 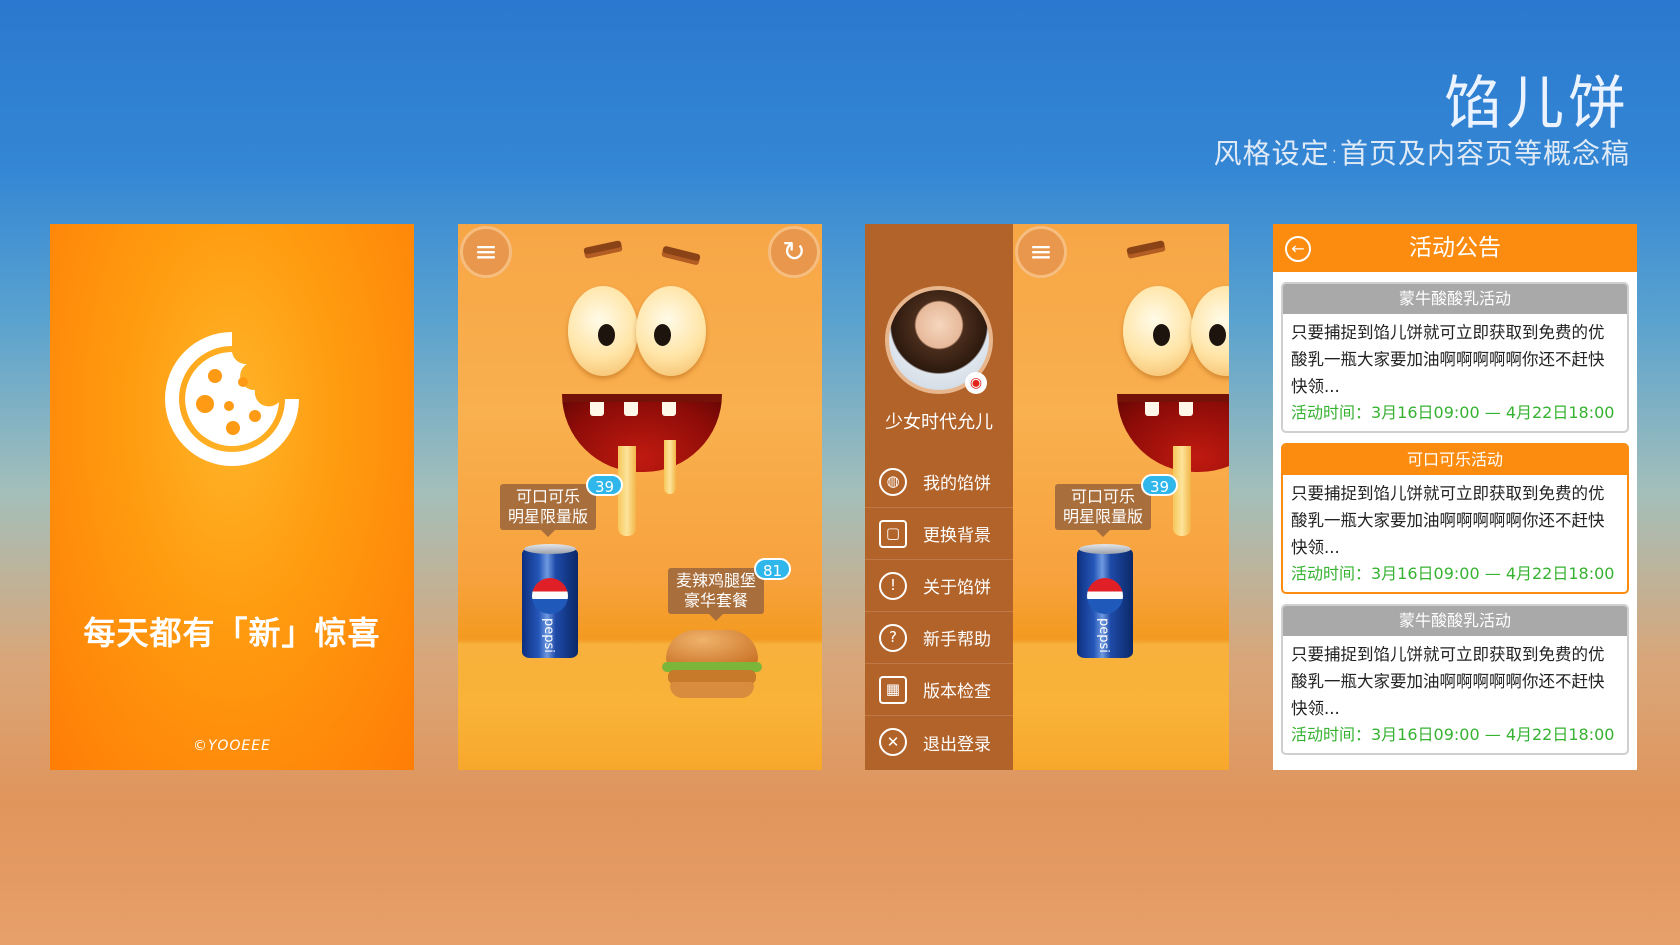 What do you see at coordinates (939, 742) in the screenshot?
I see `menu-item-logout: ✕ 退出登录` at bounding box center [939, 742].